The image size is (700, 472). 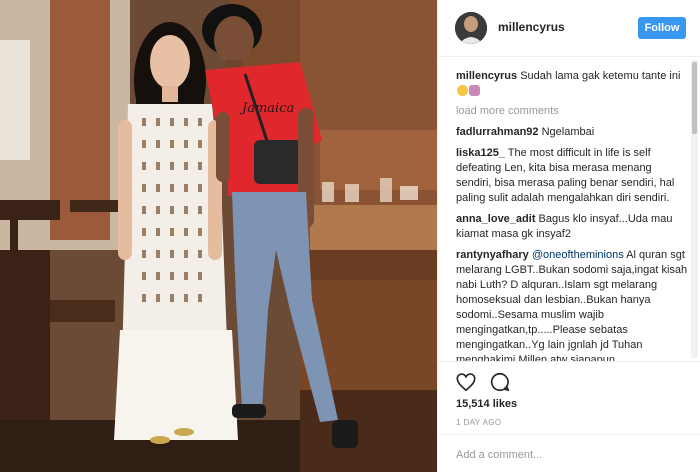 What do you see at coordinates (694, 98) in the screenshot?
I see `comments-scrollbar-thumb` at bounding box center [694, 98].